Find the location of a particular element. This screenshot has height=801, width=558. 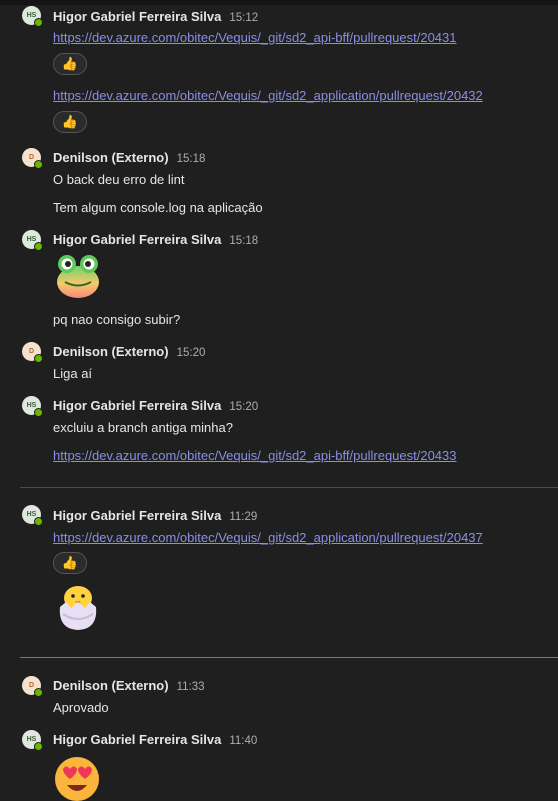

author-name: Denilson (Externo) 15:20 is located at coordinates (129, 351).